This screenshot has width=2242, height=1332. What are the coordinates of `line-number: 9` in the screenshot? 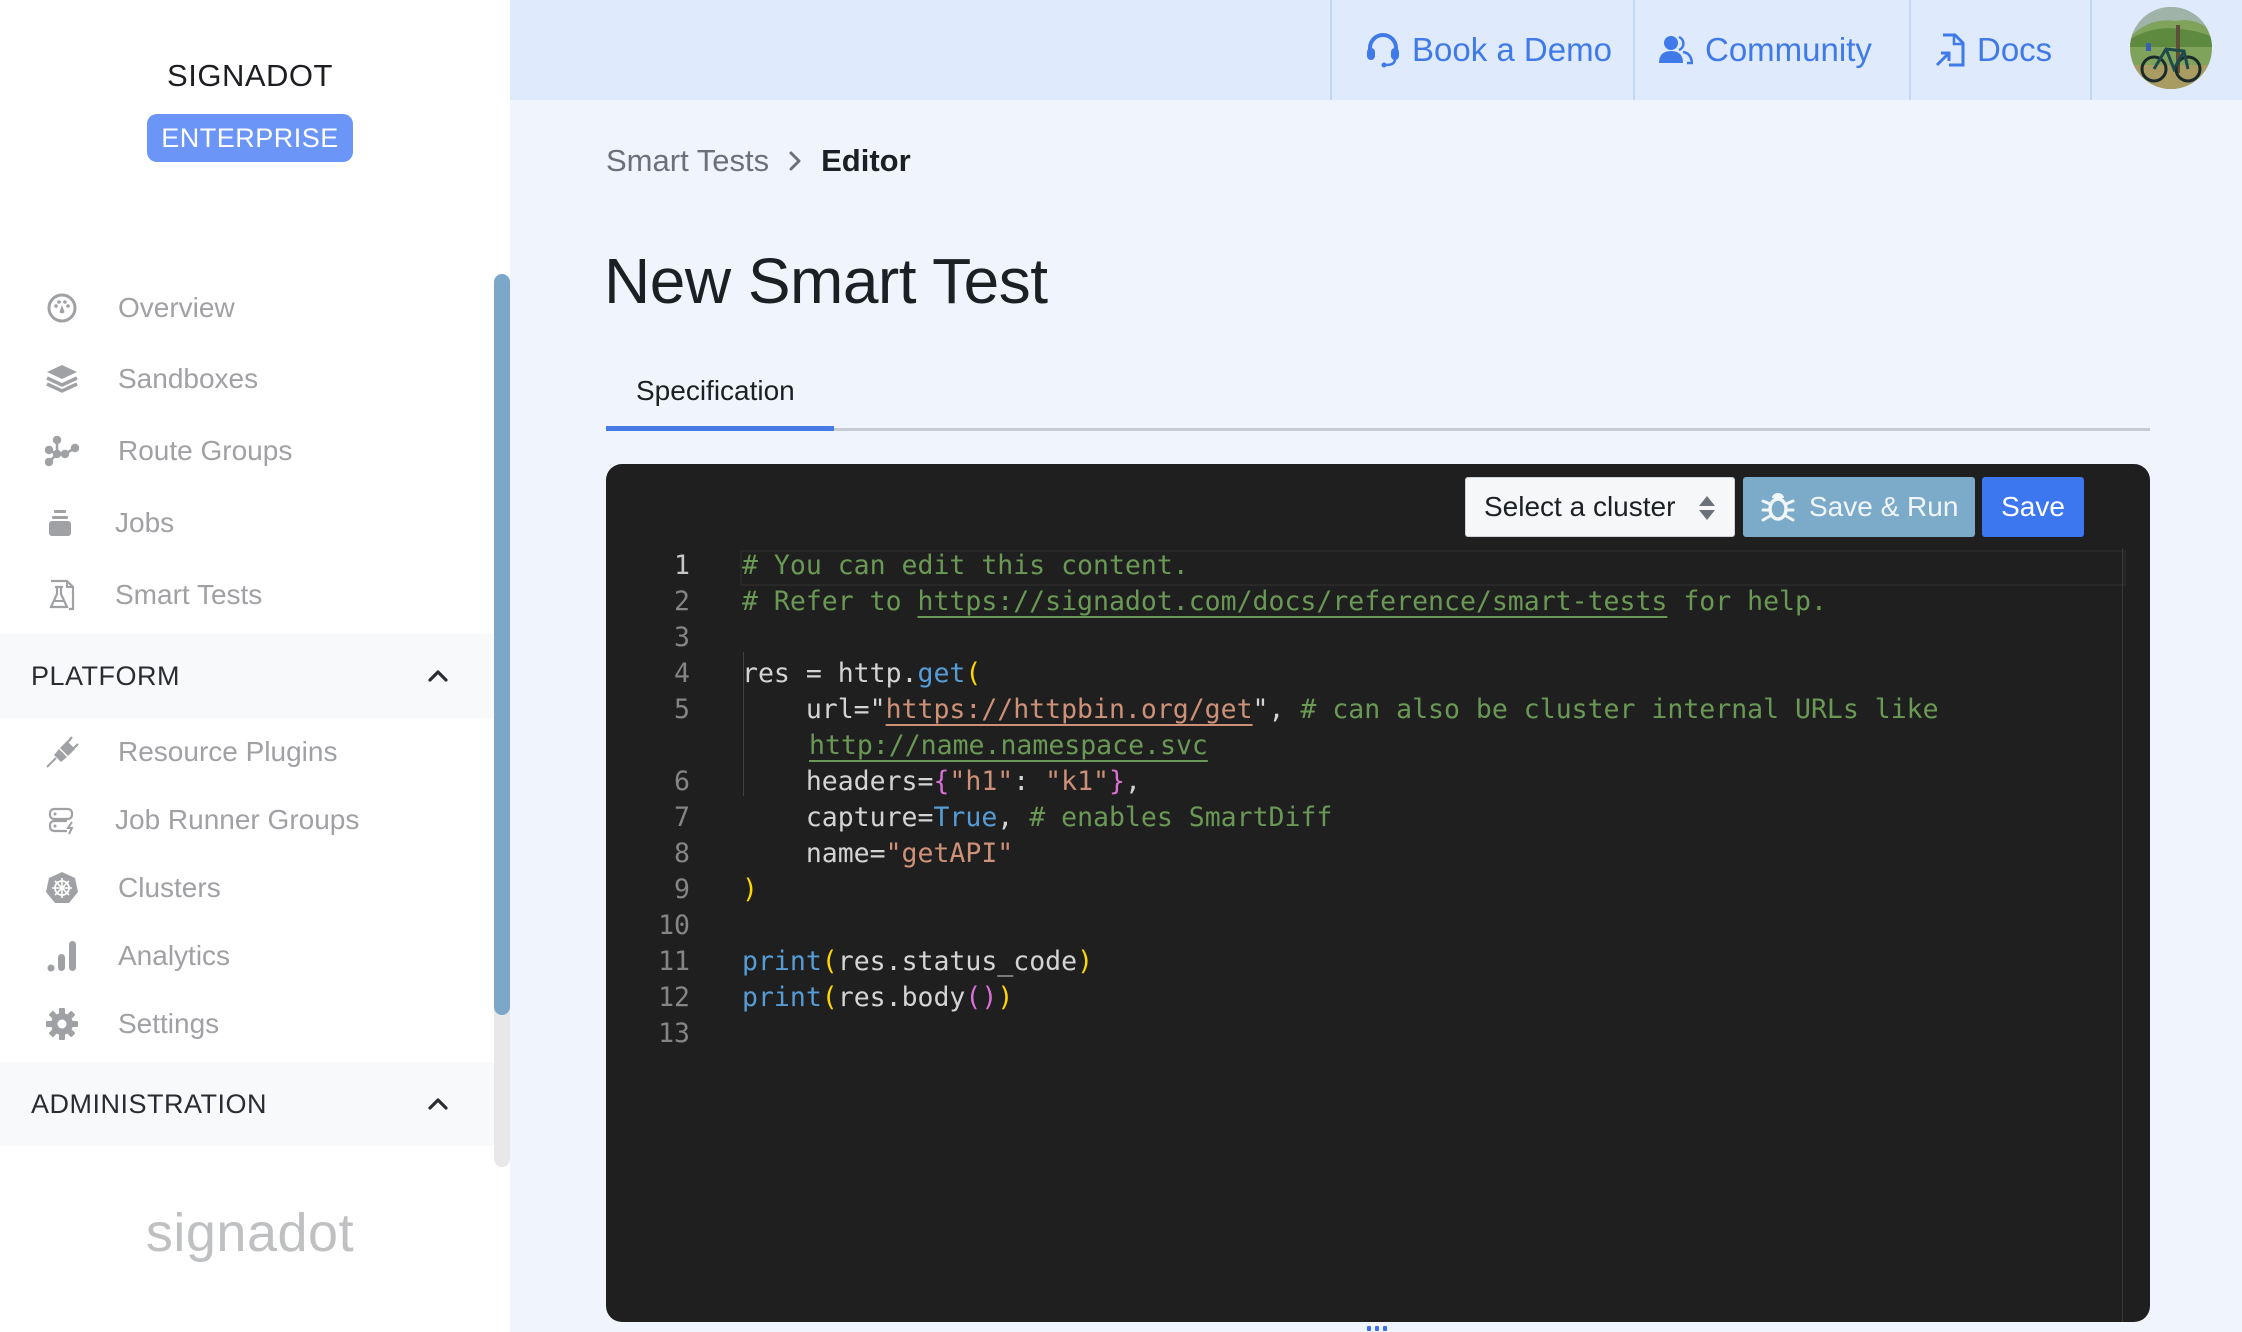 It's located at (682, 889).